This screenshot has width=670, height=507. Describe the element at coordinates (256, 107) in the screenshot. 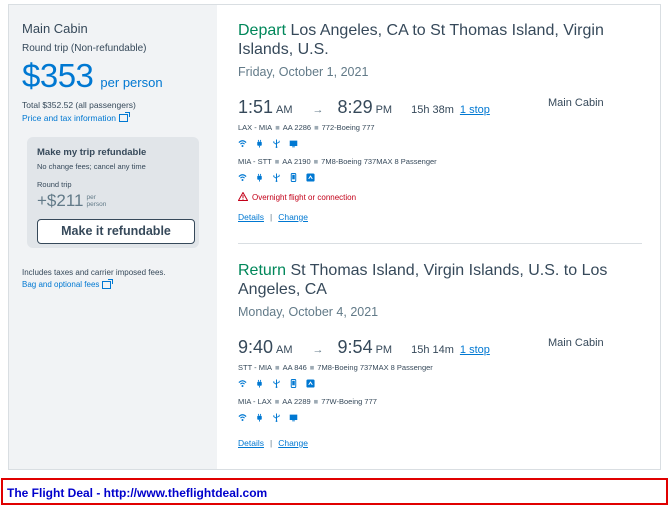

I see `depart-departure-time: 1:51` at that location.